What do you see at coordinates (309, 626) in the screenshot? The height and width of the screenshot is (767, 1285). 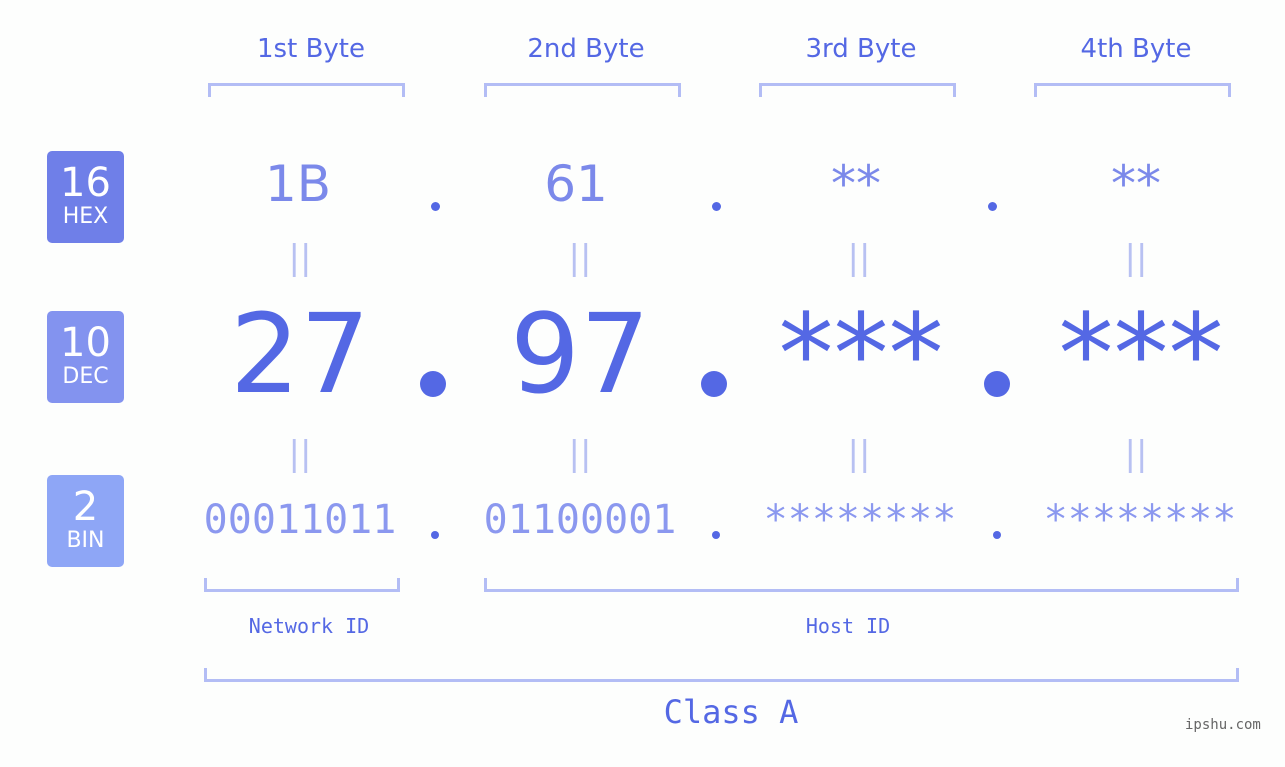 I see `network-id-label: Network ID` at bounding box center [309, 626].